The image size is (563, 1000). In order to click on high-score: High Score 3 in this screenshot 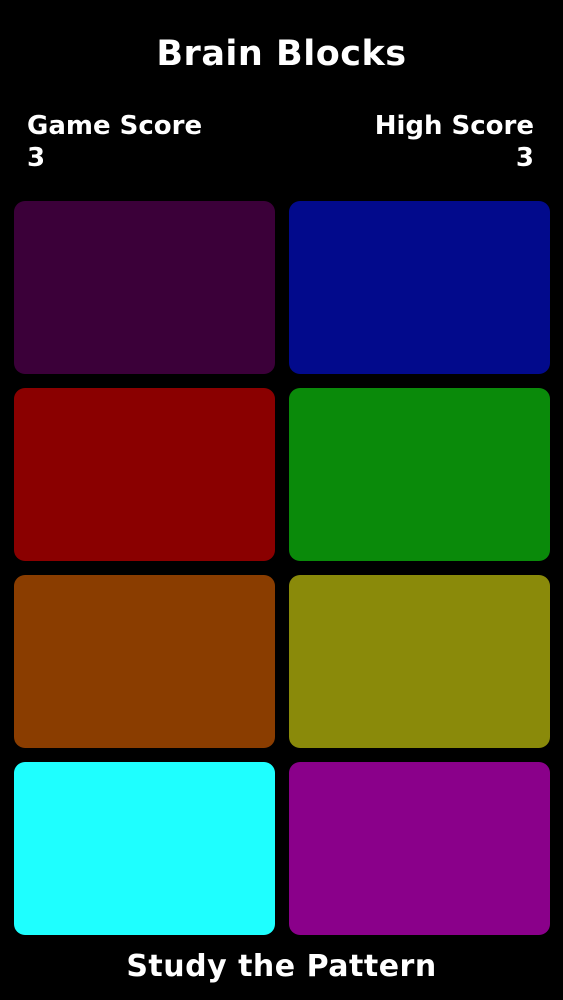, I will do `click(454, 142)`.